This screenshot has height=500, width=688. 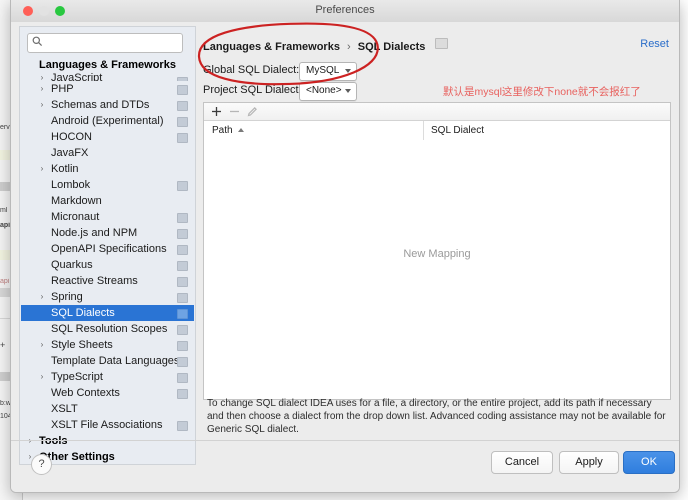 What do you see at coordinates (41, 464) in the screenshot?
I see `help-button: ?` at bounding box center [41, 464].